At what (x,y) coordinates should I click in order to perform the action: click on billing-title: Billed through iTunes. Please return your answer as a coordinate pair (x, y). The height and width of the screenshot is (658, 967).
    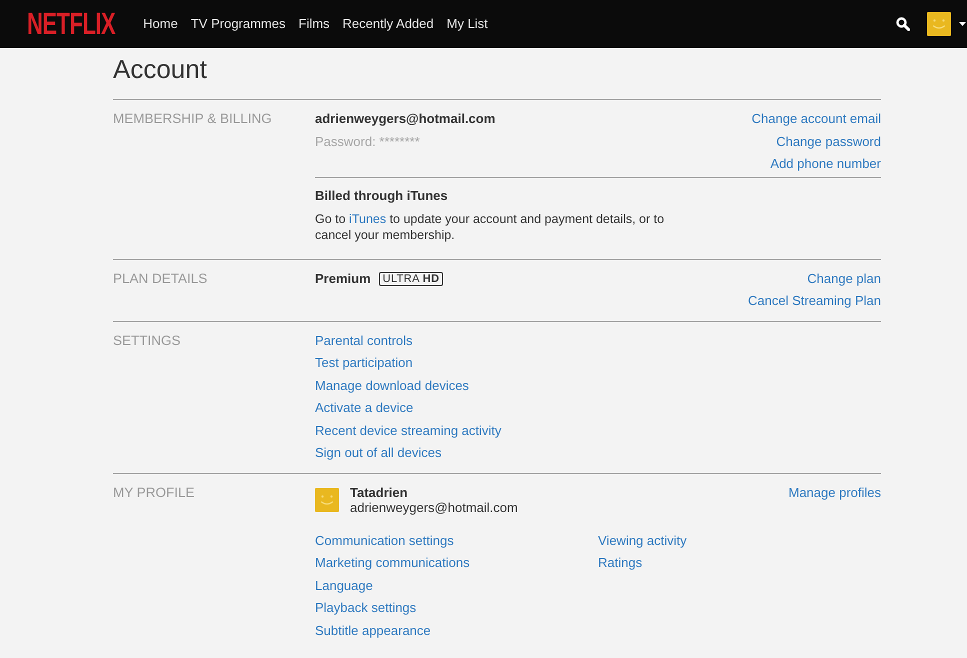
    Looking at the image, I should click on (381, 195).